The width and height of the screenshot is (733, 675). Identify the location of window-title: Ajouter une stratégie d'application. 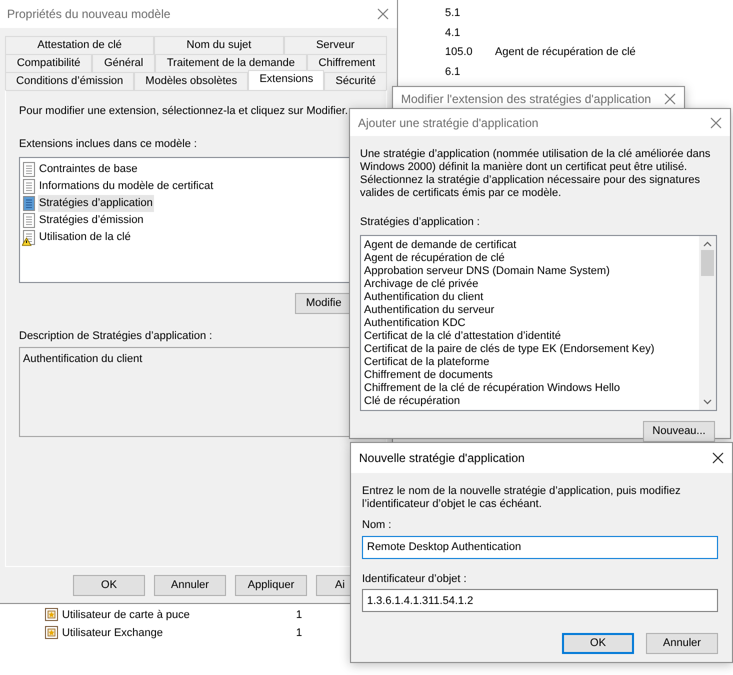
(448, 123).